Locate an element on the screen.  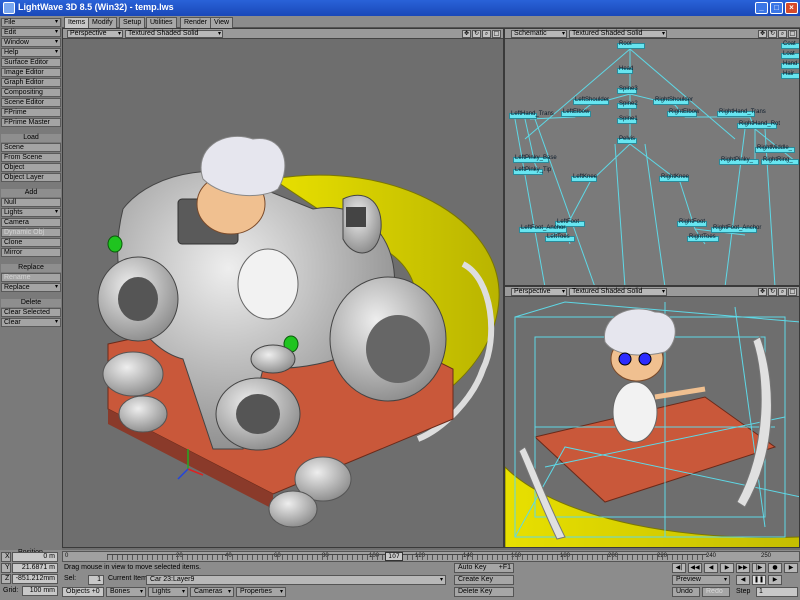
schematic-node-leftshoulder: LeftShoulder is located at coordinates (591, 101).